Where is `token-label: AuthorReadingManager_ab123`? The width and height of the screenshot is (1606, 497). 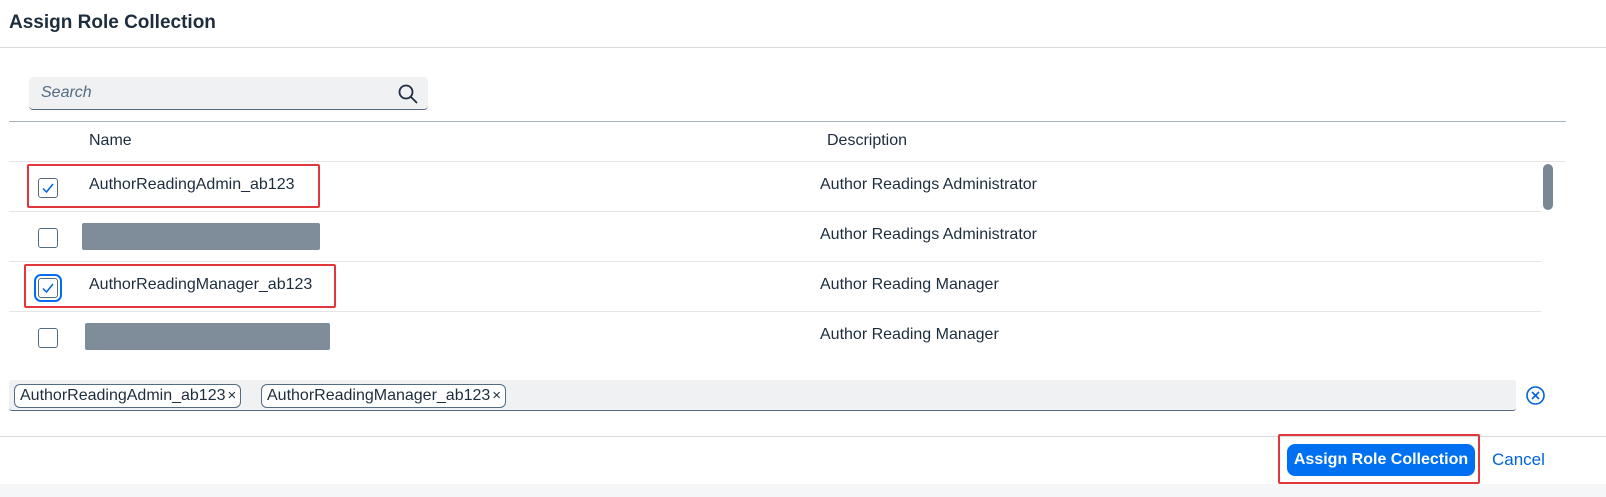
token-label: AuthorReadingManager_ab123 is located at coordinates (379, 395).